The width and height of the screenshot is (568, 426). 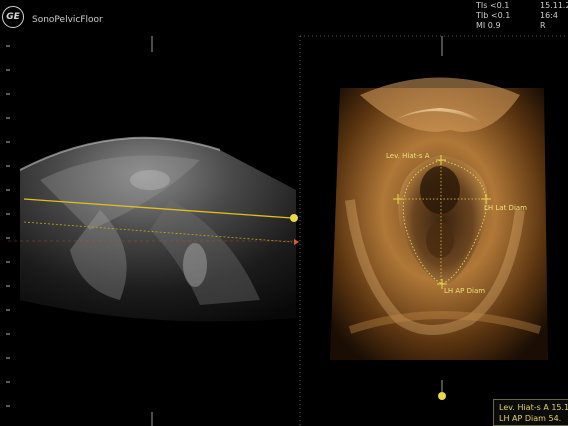 I want to click on readout-mi: MI 0.9, so click(x=488, y=25).